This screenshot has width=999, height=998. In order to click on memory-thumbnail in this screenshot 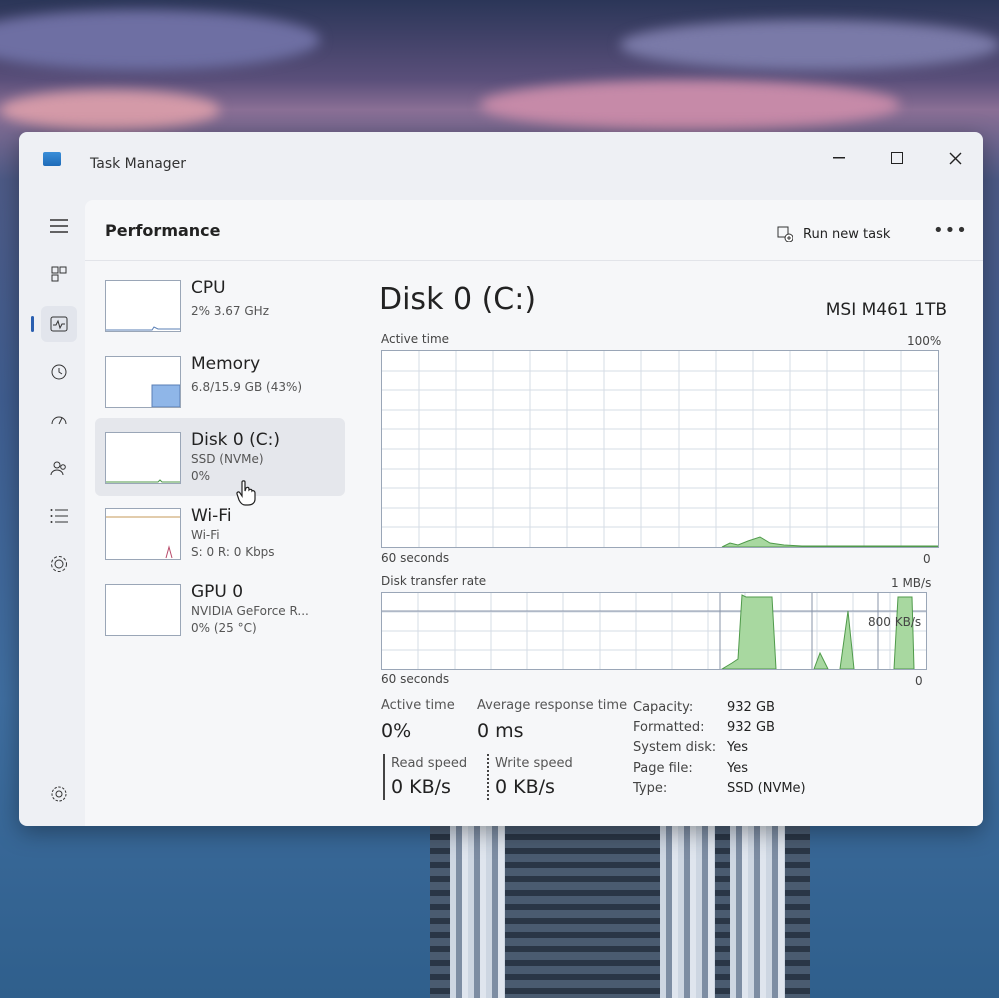, I will do `click(143, 382)`.